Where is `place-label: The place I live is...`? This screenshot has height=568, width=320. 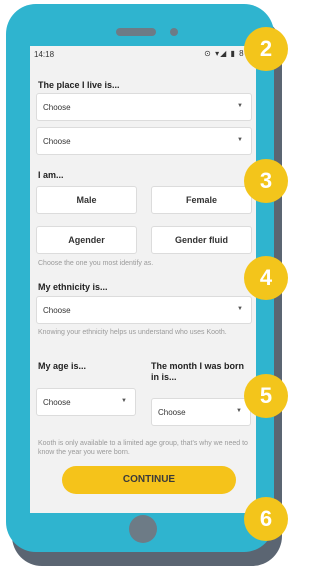 place-label: The place I live is... is located at coordinates (79, 85).